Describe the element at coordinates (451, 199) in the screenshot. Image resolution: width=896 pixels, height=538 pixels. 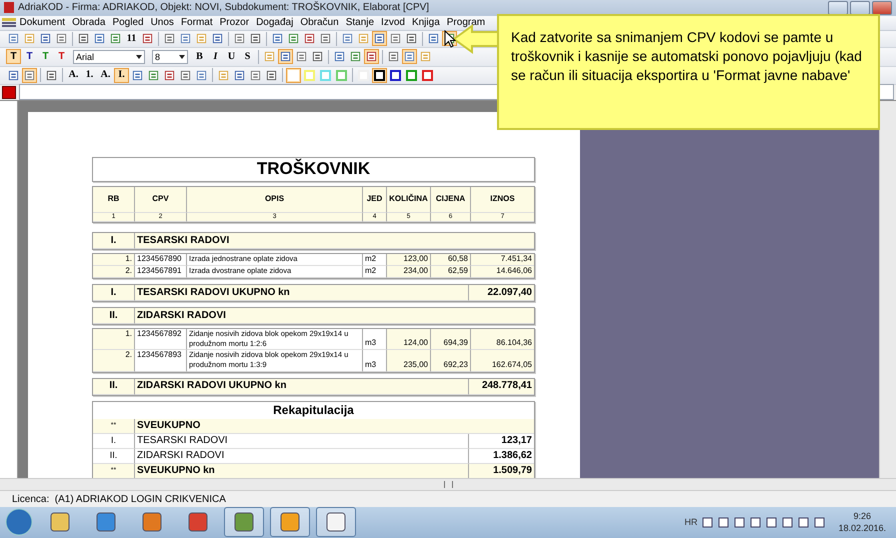
I see `column-header: CIJENA` at that location.